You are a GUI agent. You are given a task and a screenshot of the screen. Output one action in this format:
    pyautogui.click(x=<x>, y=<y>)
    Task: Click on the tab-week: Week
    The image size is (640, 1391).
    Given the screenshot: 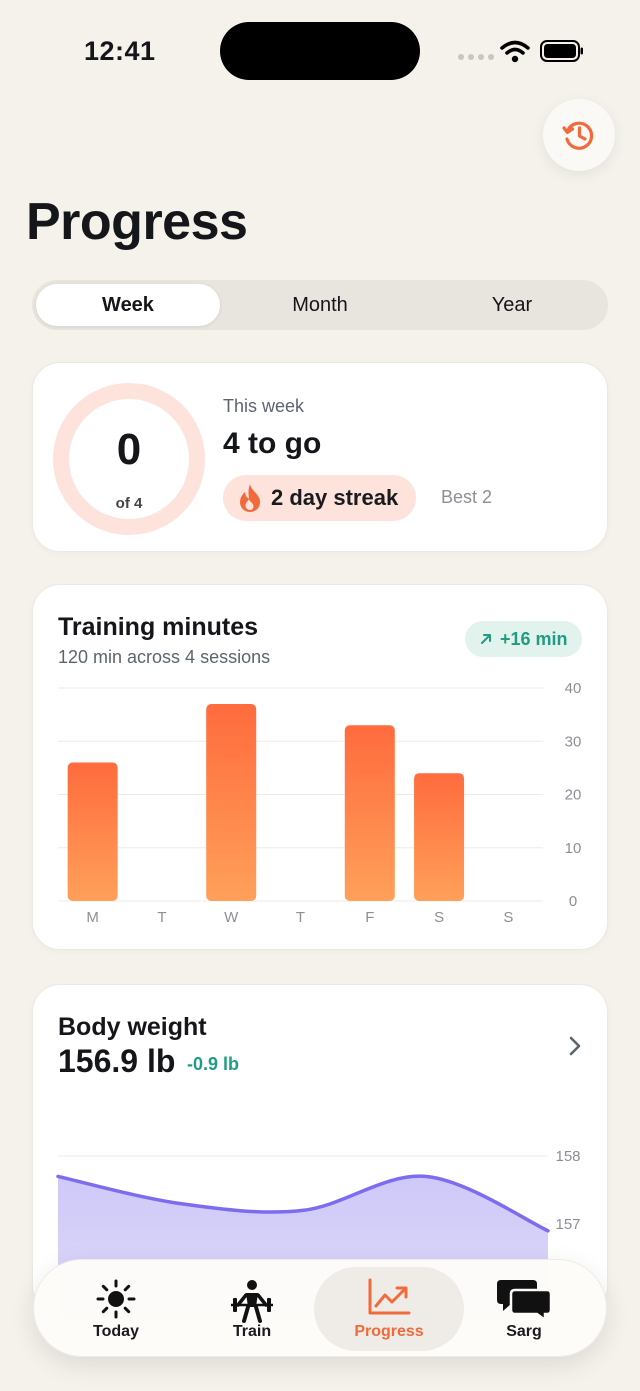 What is the action you would take?
    pyautogui.click(x=128, y=305)
    